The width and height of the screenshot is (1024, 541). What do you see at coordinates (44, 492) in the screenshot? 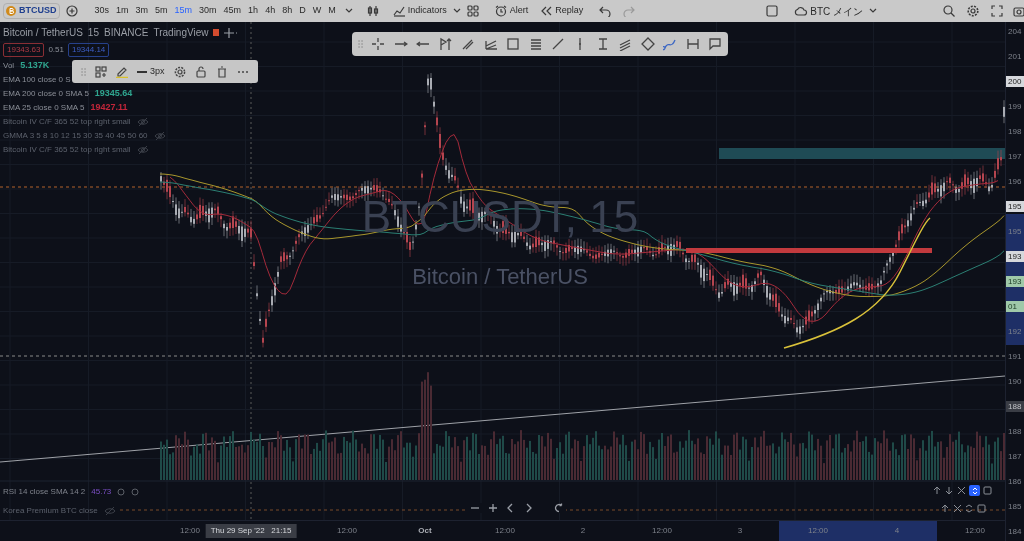
I see `indicator-name: RSI 14 close SMA 14 2` at bounding box center [44, 492].